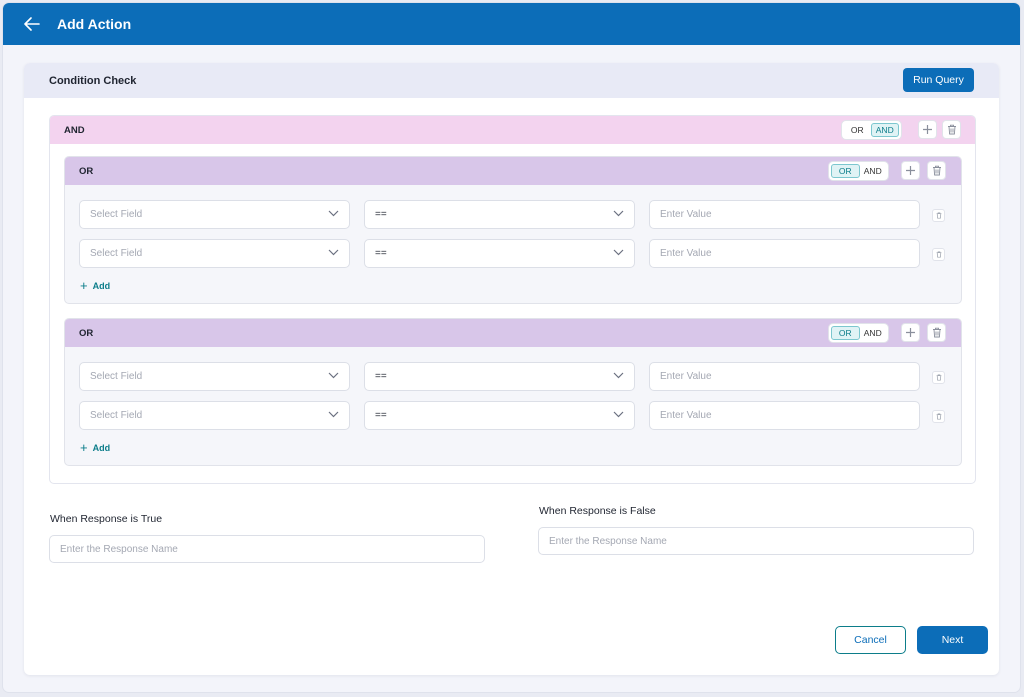 The height and width of the screenshot is (697, 1024). I want to click on back-button, so click(32, 24).